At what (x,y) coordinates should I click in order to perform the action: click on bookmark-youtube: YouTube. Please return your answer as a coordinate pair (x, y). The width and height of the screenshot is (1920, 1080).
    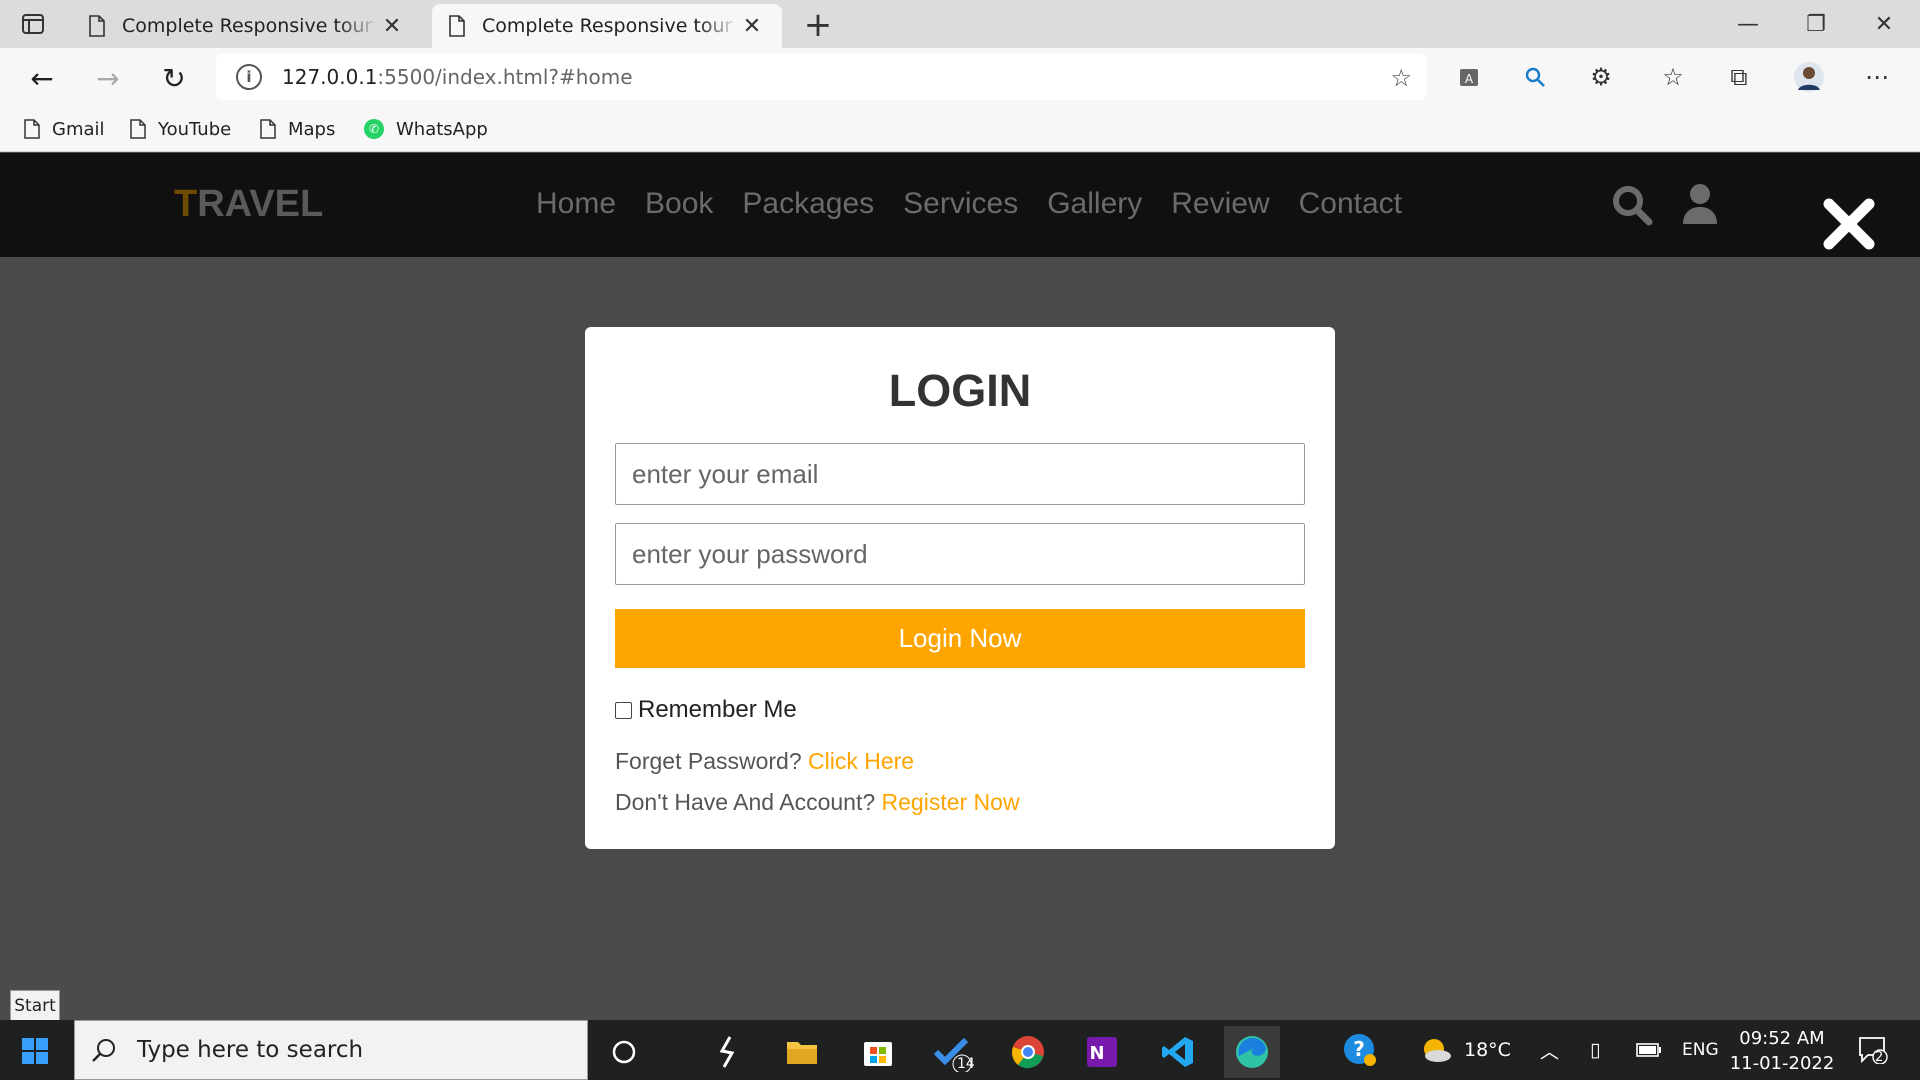
    Looking at the image, I should click on (180, 129).